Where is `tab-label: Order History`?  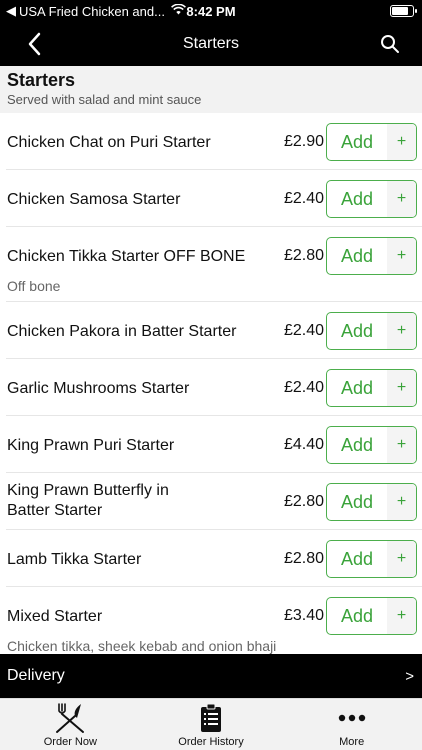
tab-label: Order History is located at coordinates (211, 742).